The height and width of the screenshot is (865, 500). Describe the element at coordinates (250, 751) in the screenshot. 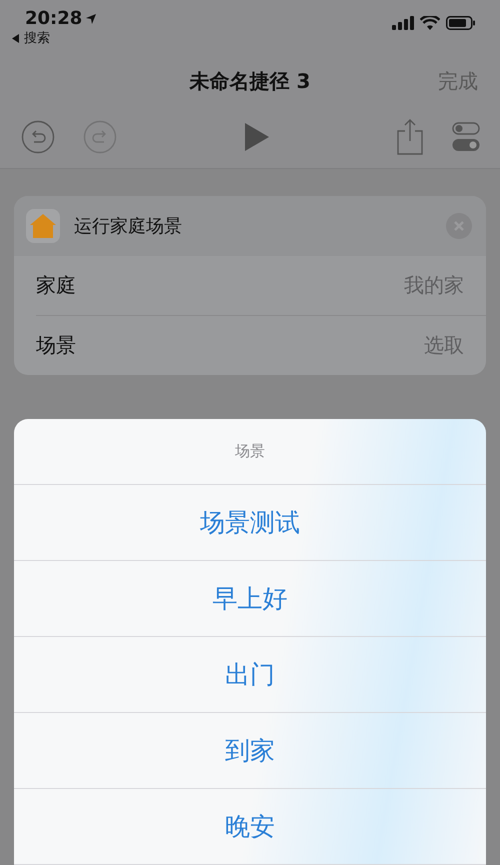

I see `scene-option: 到家` at that location.